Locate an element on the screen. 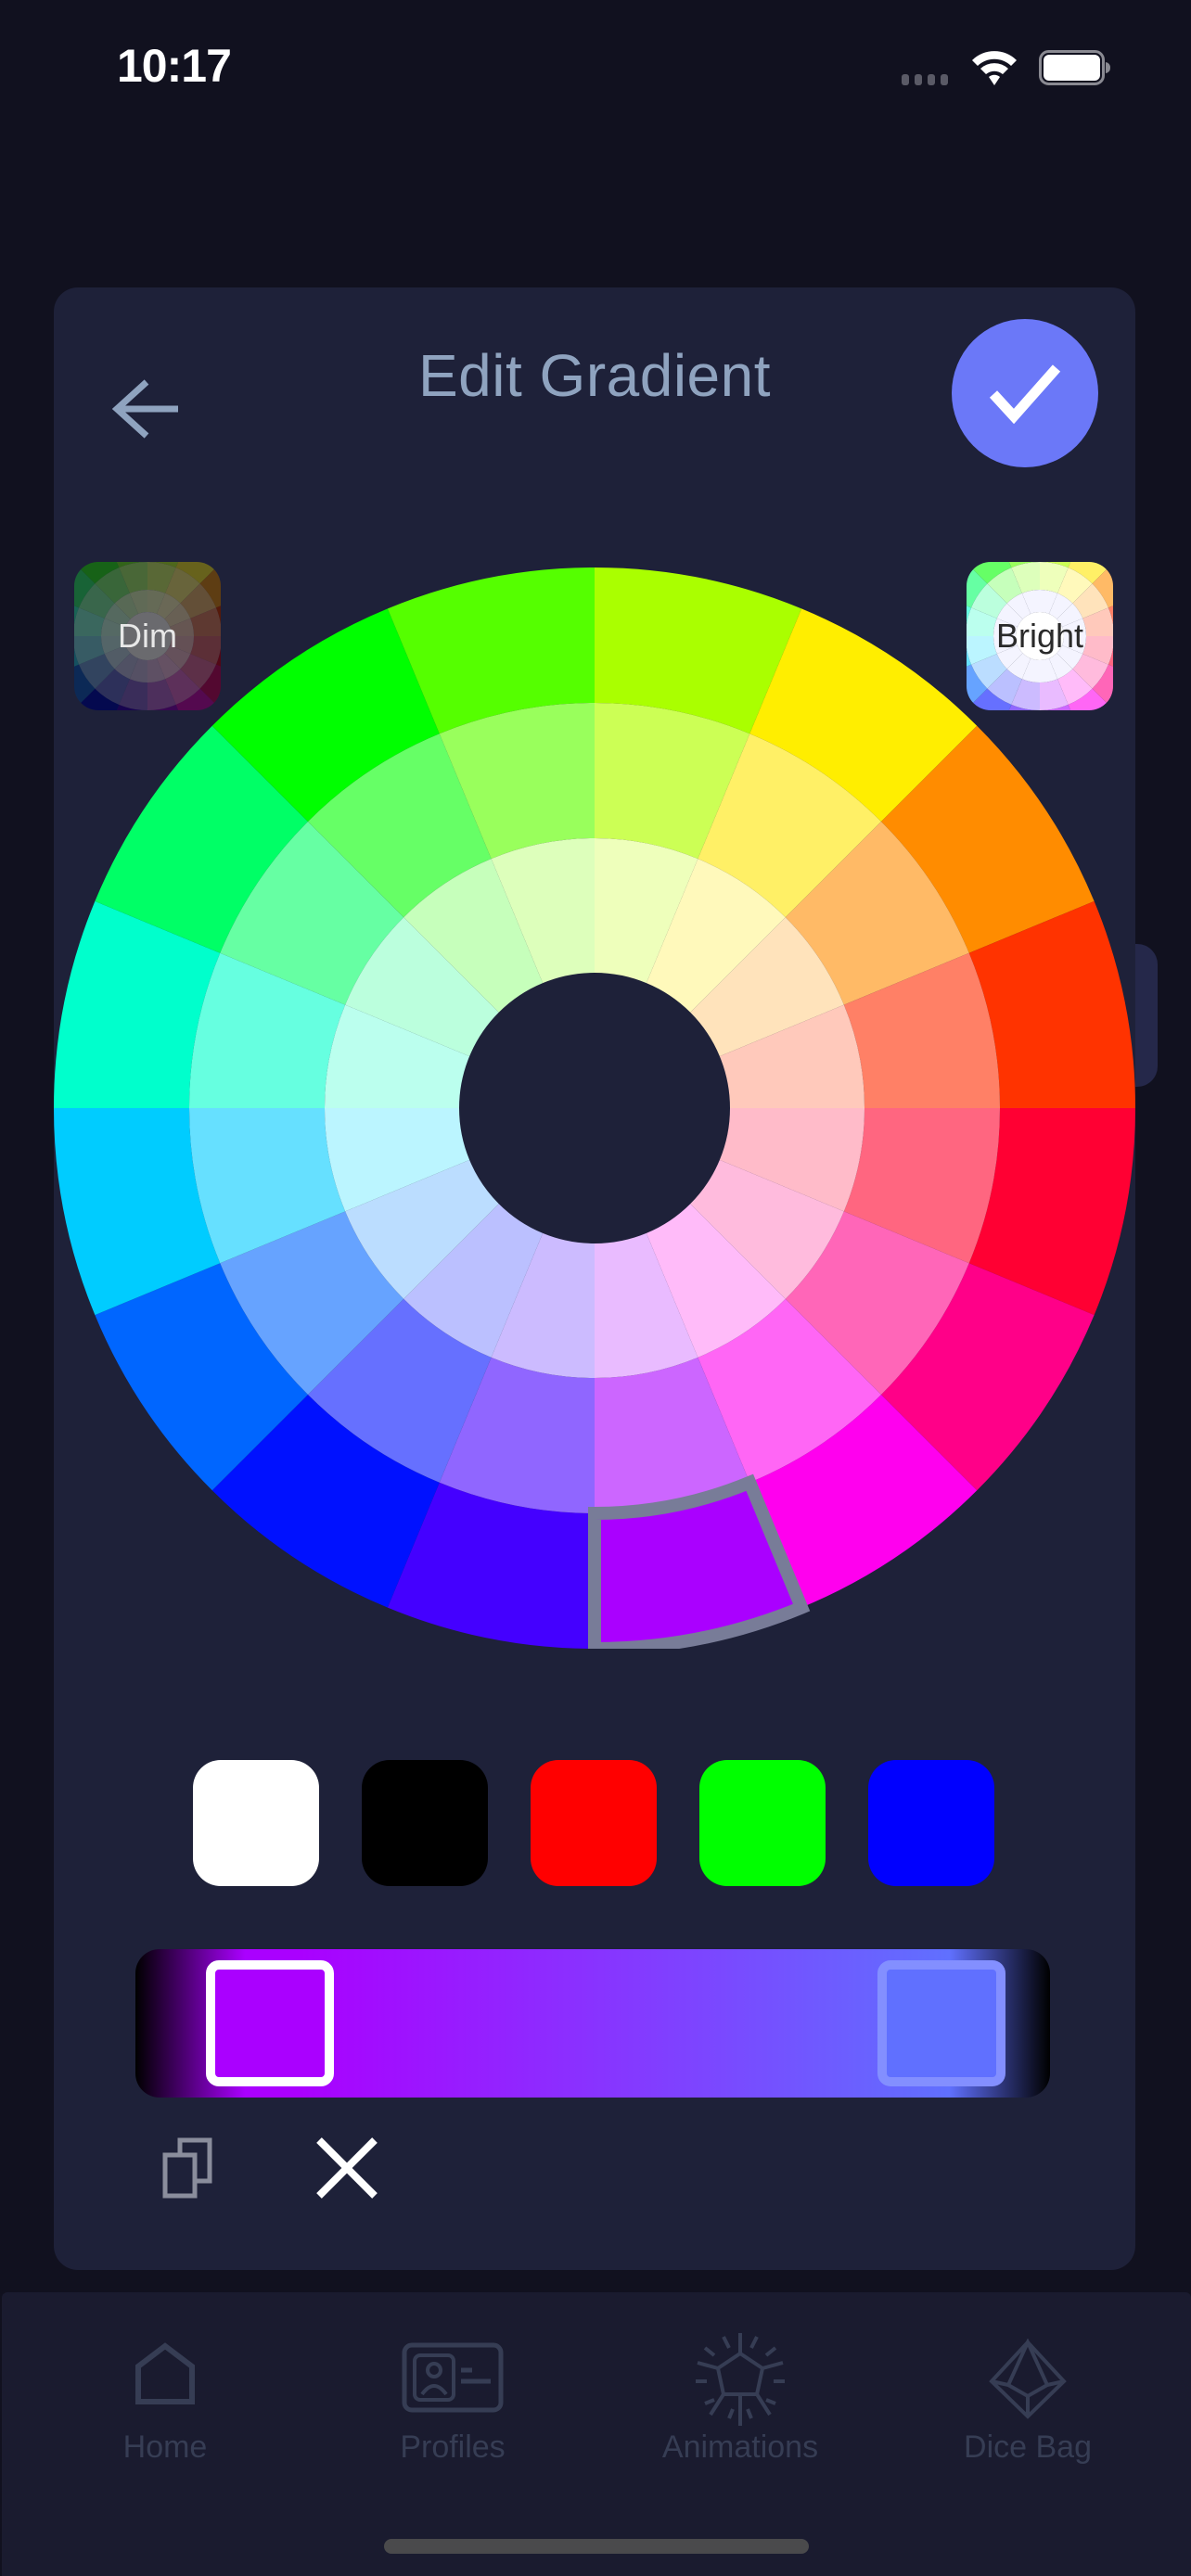 This screenshot has height=2576, width=1191. tab-profiles: Profiles is located at coordinates (452, 2385).